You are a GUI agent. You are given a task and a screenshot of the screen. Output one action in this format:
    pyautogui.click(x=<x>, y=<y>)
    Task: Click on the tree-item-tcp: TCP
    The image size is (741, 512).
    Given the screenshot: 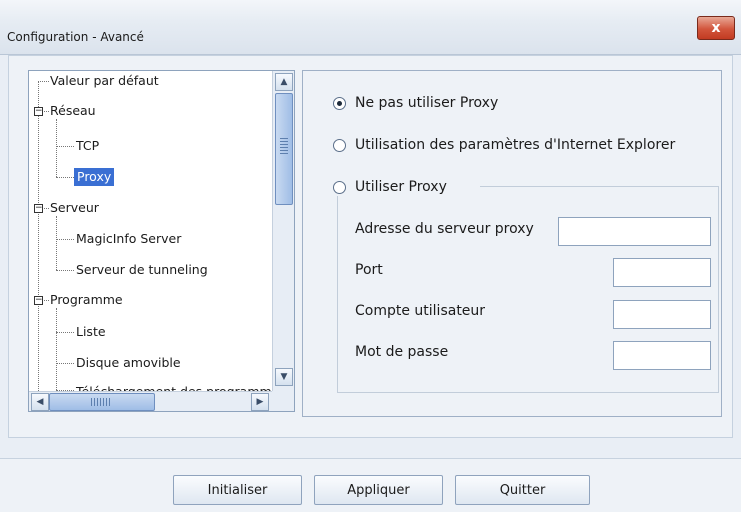 What is the action you would take?
    pyautogui.click(x=87, y=146)
    